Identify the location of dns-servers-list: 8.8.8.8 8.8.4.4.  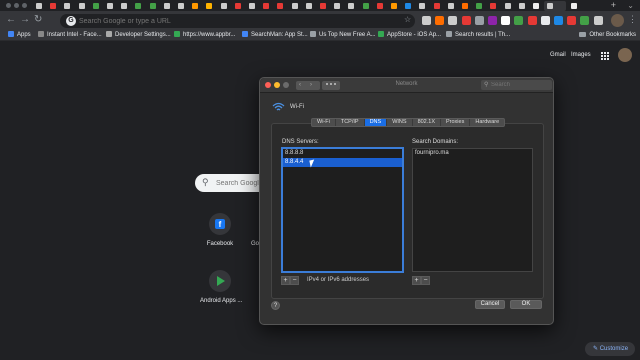
(342, 210).